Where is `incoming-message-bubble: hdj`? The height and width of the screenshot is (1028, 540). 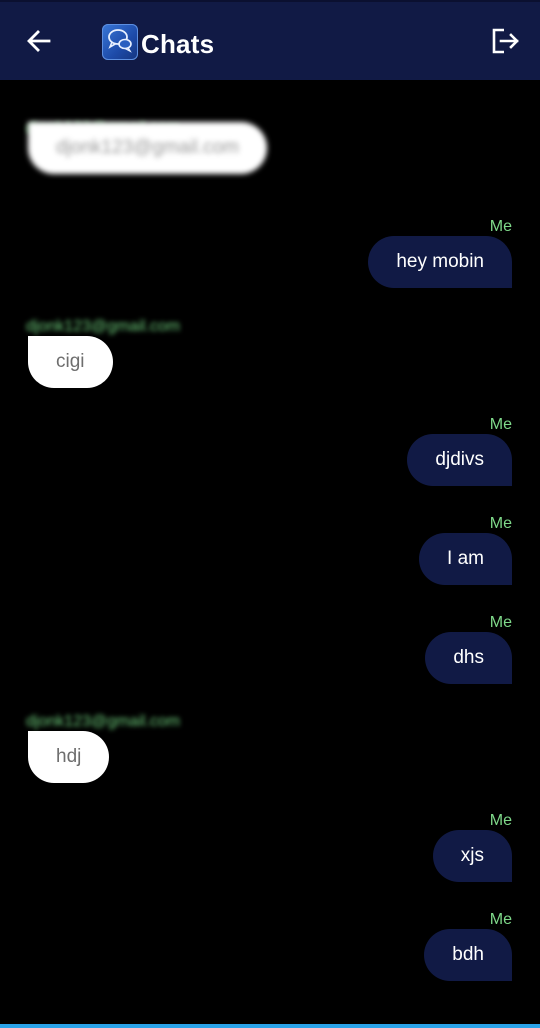 incoming-message-bubble: hdj is located at coordinates (69, 757).